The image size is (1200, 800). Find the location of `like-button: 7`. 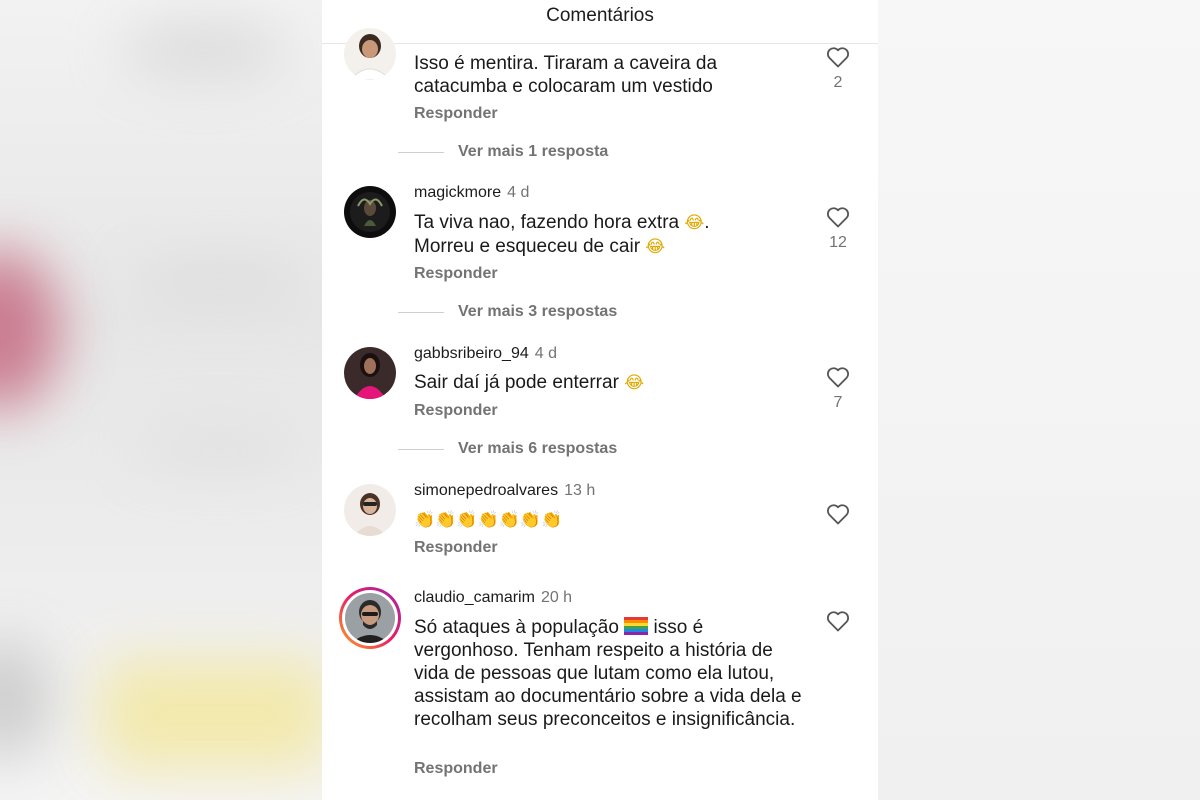

like-button: 7 is located at coordinates (838, 389).